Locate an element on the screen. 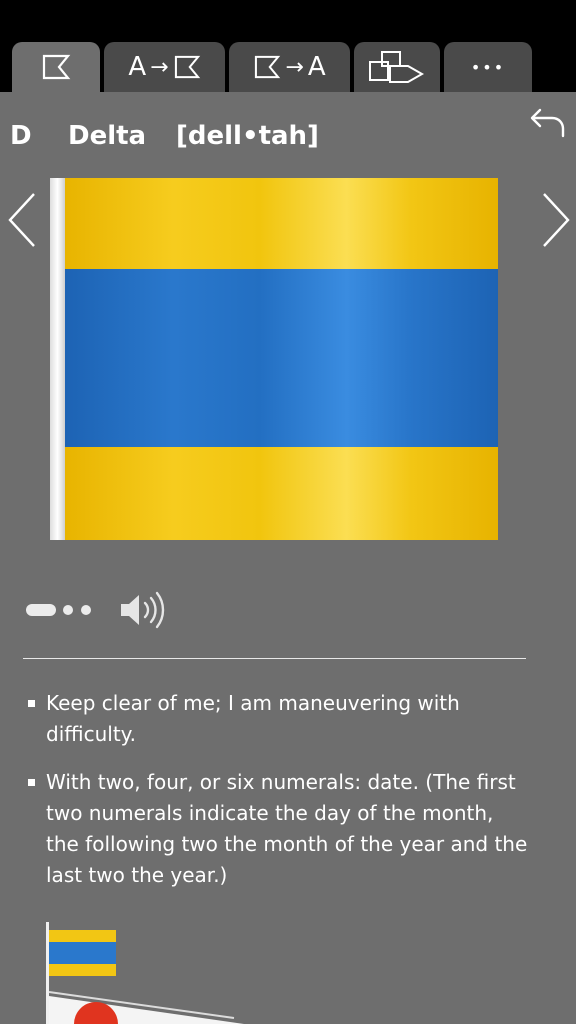  tab-flag is located at coordinates (56, 67).